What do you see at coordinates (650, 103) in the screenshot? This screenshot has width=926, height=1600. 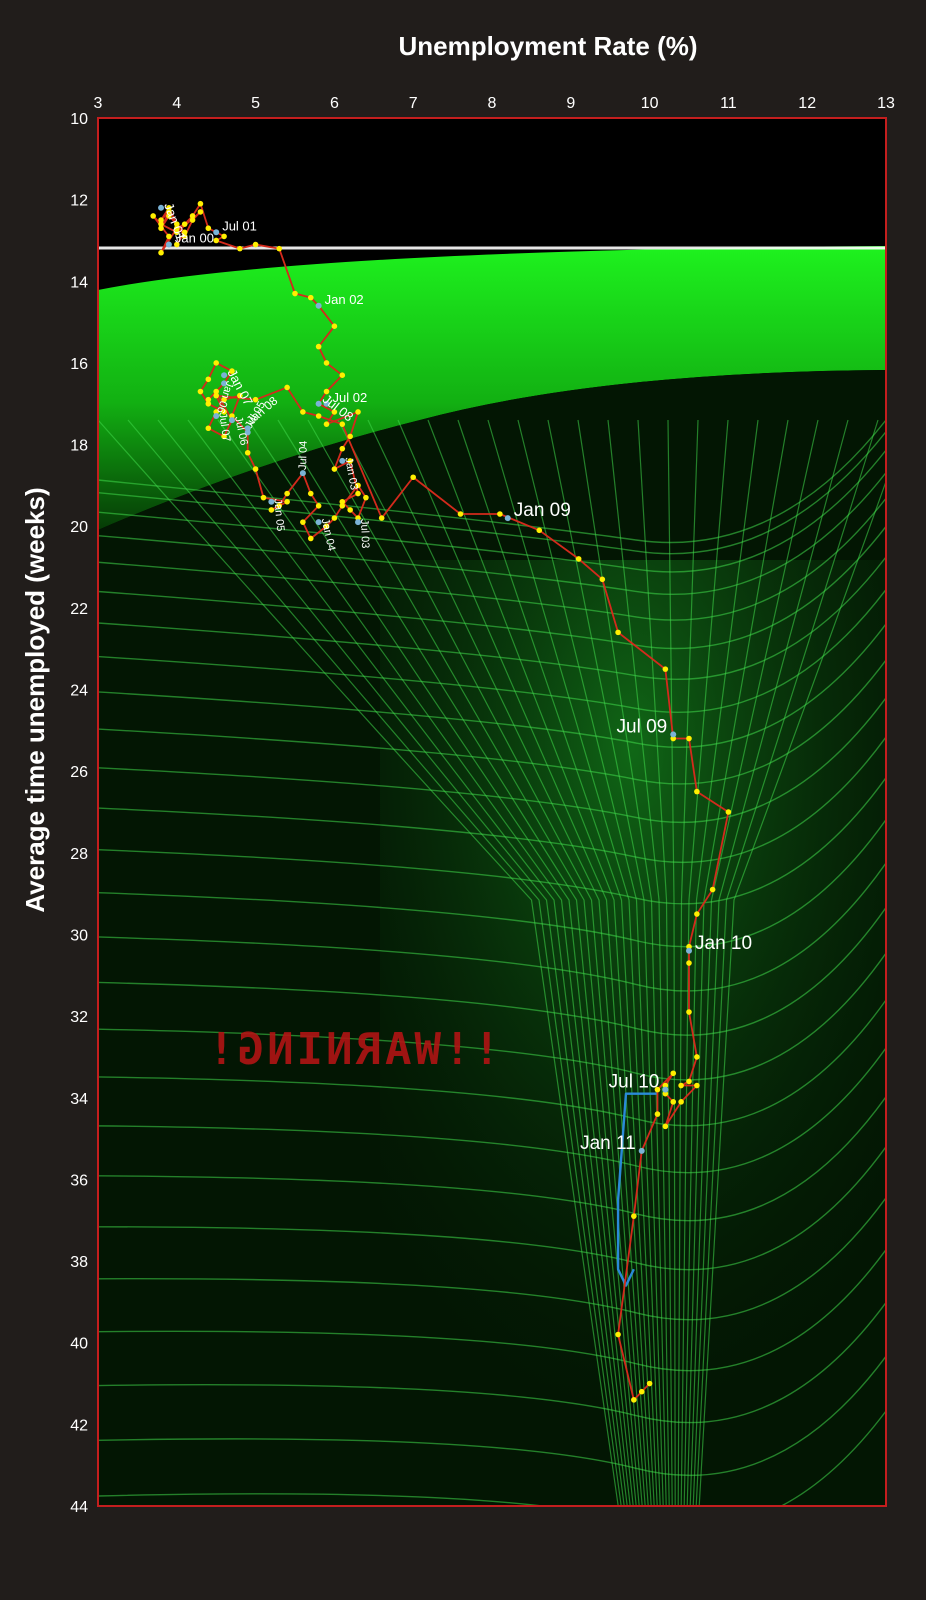 I see `x-tick-label: 10` at bounding box center [650, 103].